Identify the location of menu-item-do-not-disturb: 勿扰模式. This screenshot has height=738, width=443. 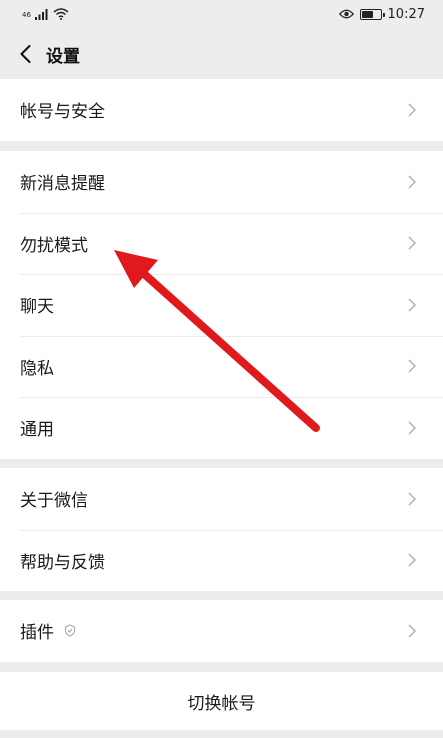
(221, 243).